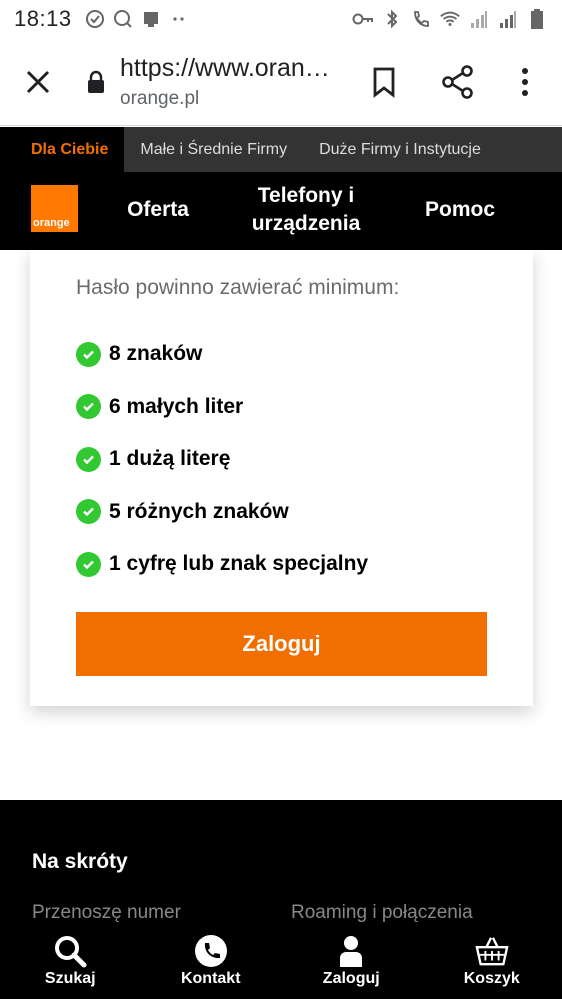 The width and height of the screenshot is (562, 999). What do you see at coordinates (70, 978) in the screenshot?
I see `bottom-nav-label: Szukaj` at bounding box center [70, 978].